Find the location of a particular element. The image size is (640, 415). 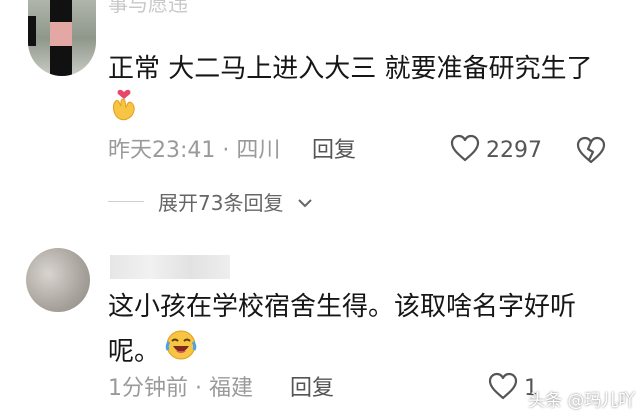

like-button: 2297 is located at coordinates (496, 150).